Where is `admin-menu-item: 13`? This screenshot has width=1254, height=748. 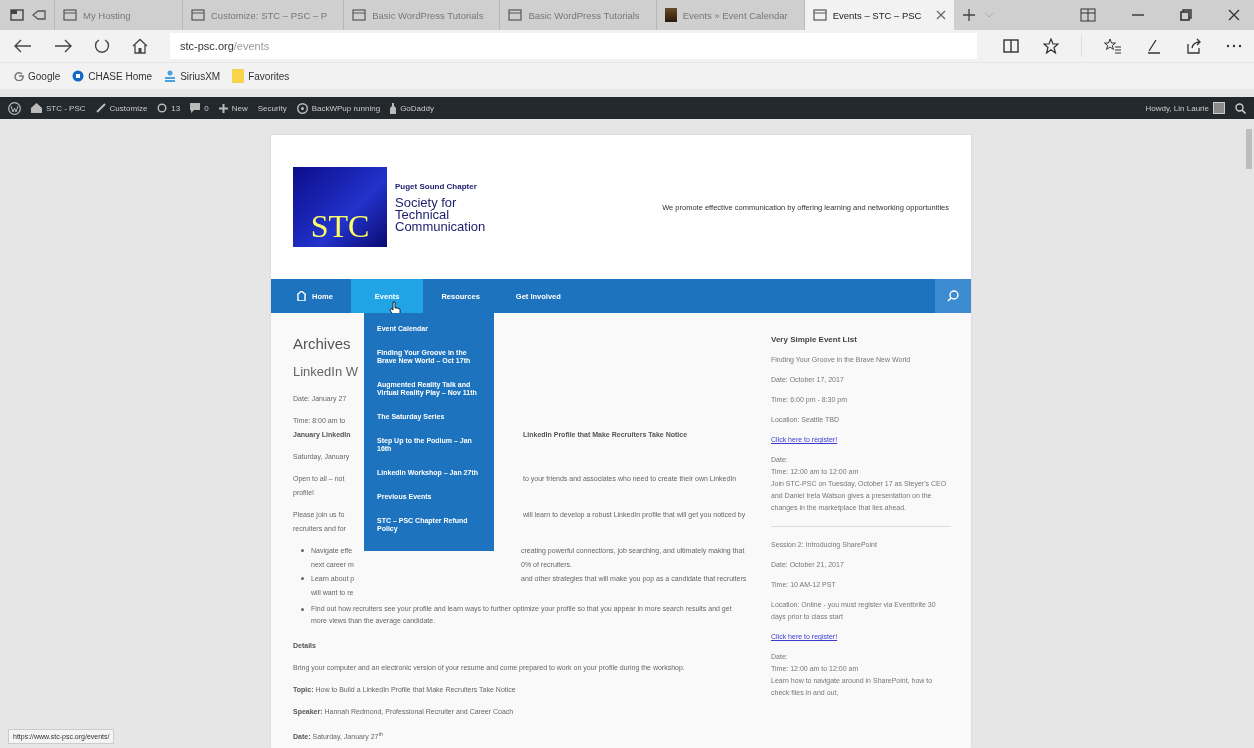 admin-menu-item: 13 is located at coordinates (169, 108).